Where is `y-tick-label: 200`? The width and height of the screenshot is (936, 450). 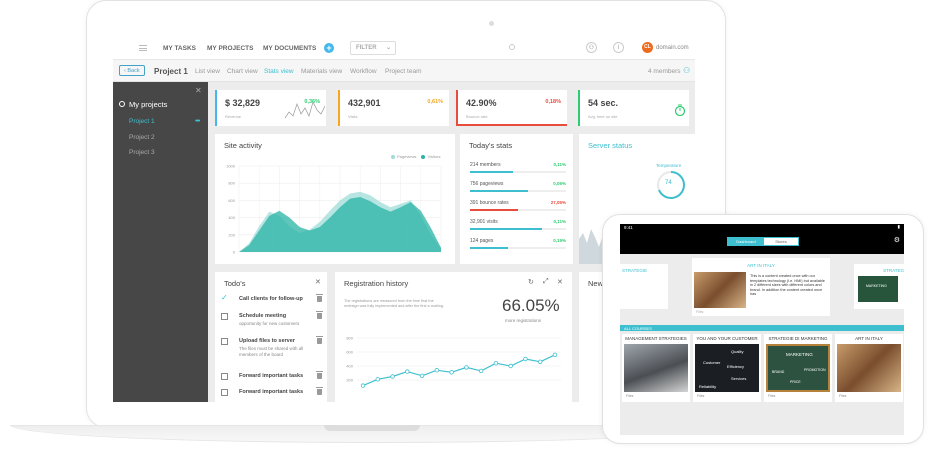
y-tick-label: 200 is located at coordinates (231, 234).